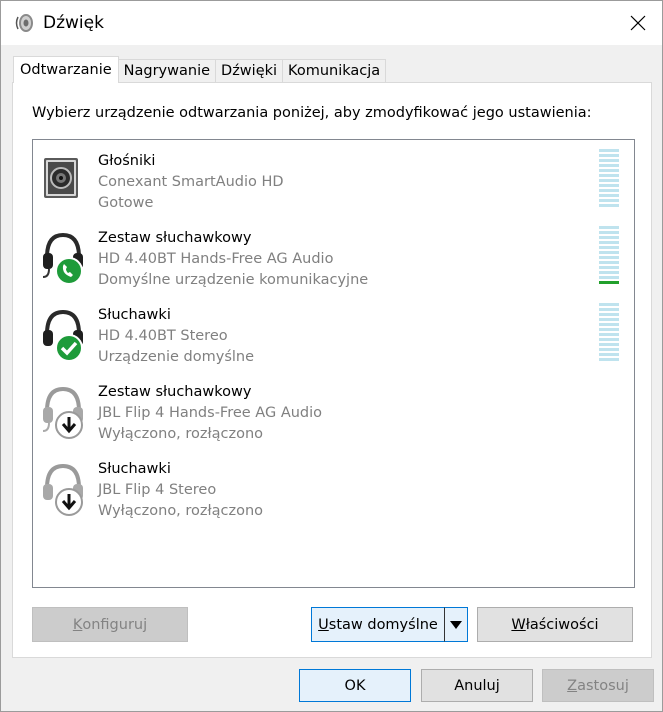  Describe the element at coordinates (65, 334) in the screenshot. I see `headphones-check-icon` at that location.